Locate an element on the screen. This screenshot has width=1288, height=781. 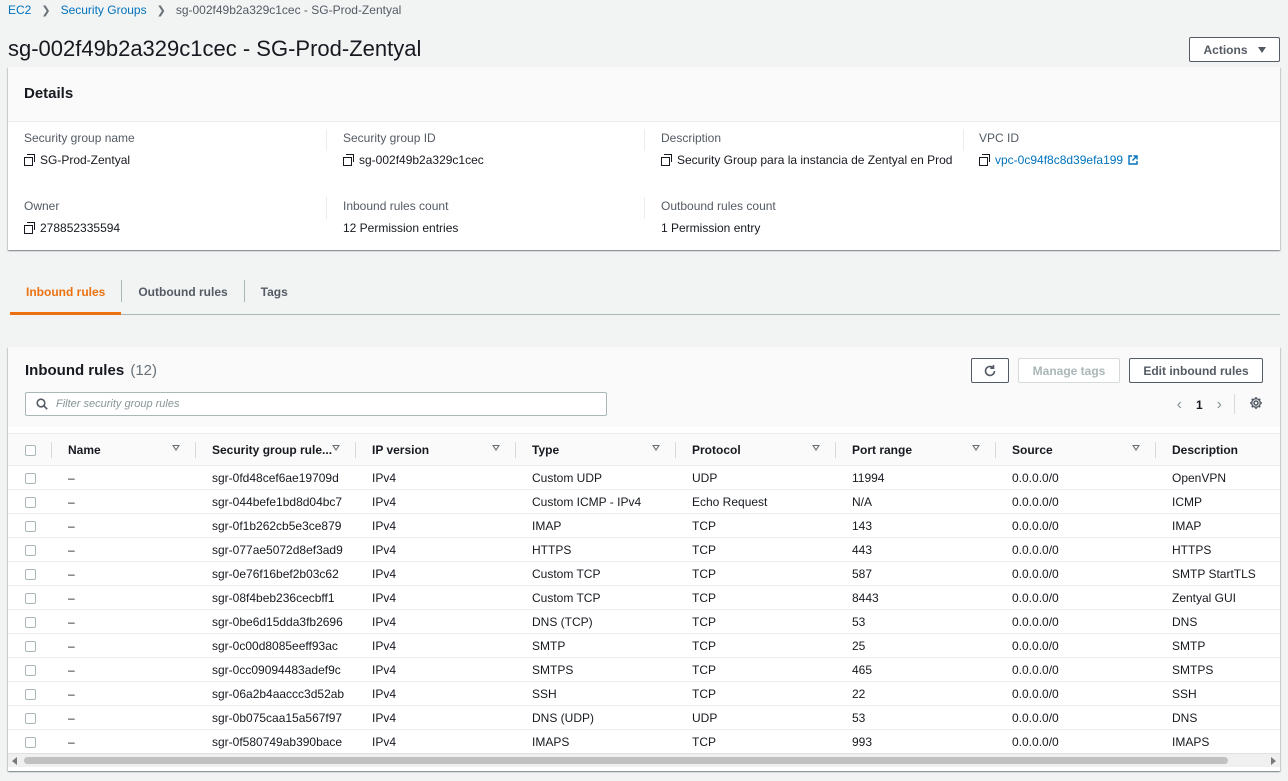
detail-value: 1 Permission entry is located at coordinates (711, 228).